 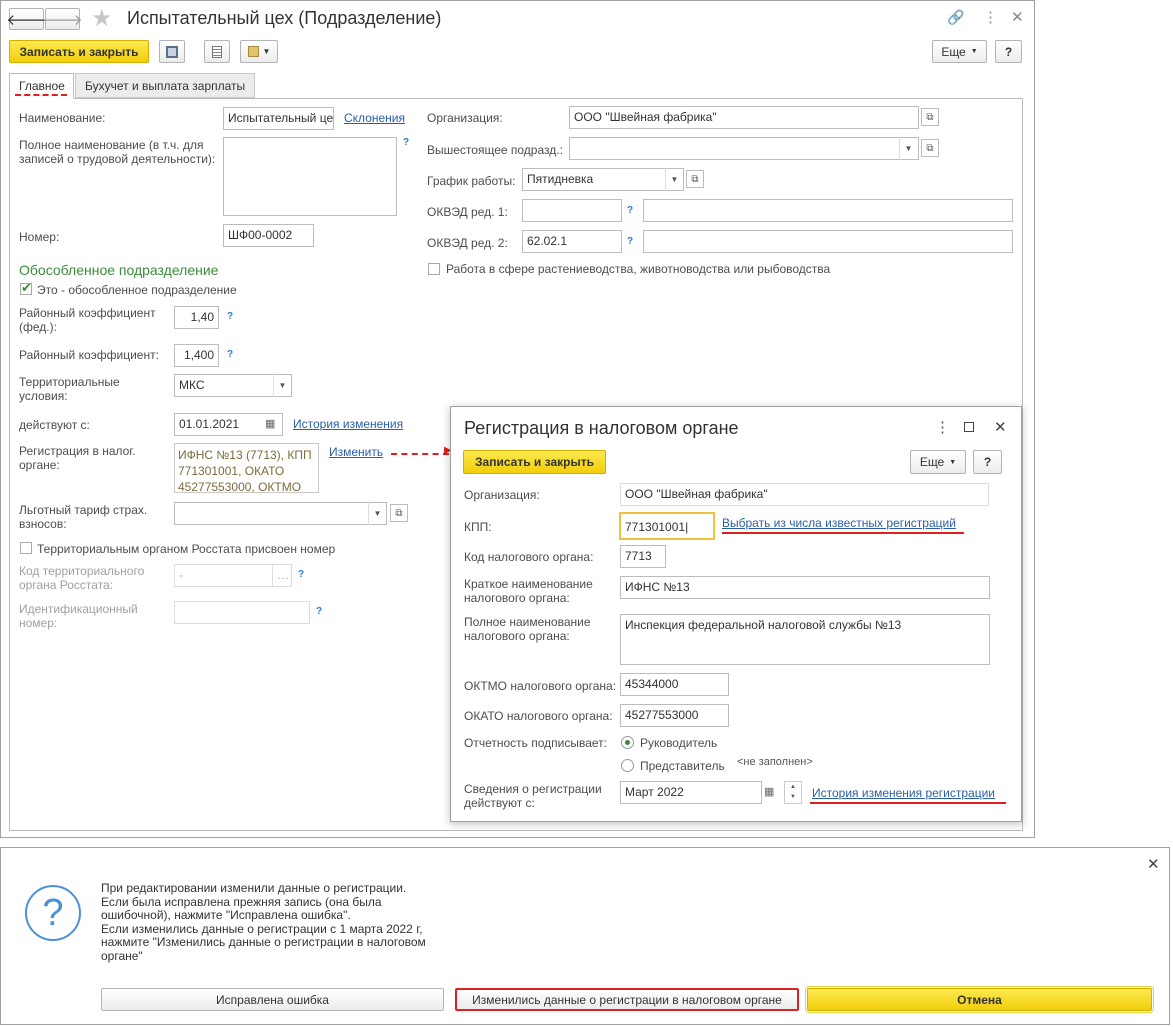 I want to click on okved1-input, so click(x=572, y=210).